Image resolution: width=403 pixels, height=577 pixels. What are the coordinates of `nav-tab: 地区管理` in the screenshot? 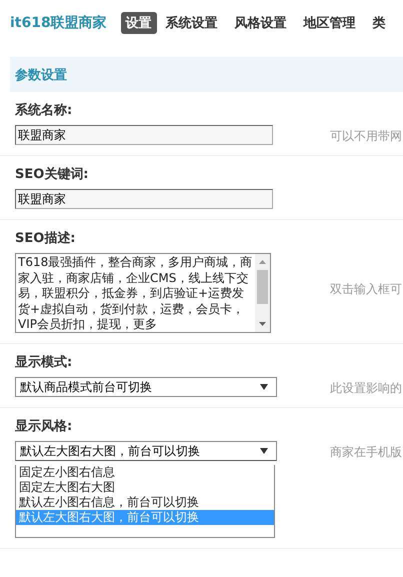 It's located at (329, 23).